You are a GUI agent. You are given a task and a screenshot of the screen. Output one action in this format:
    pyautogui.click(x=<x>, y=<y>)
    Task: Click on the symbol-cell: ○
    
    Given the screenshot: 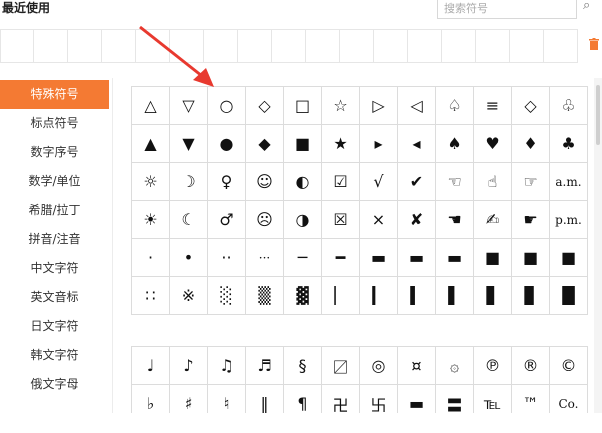 What is the action you would take?
    pyautogui.click(x=226, y=105)
    